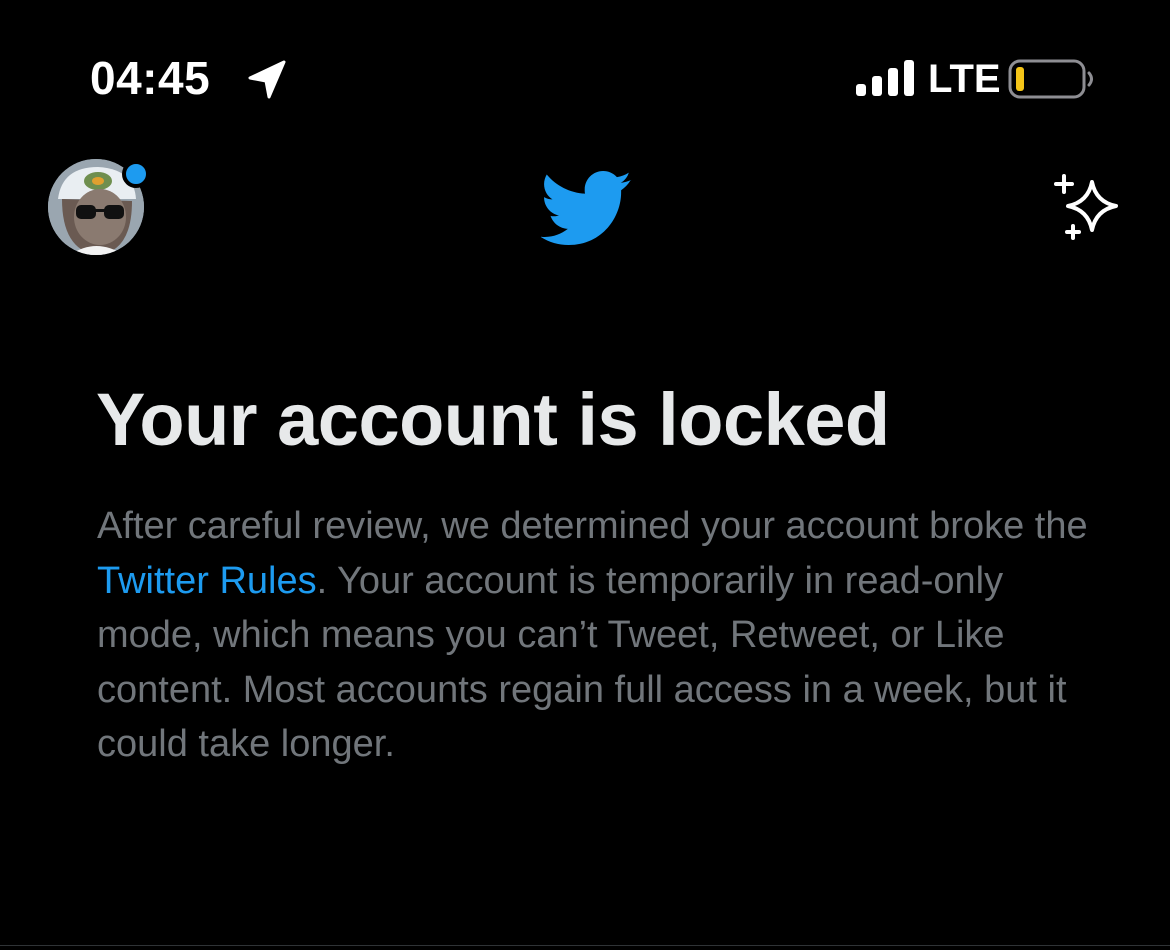 This screenshot has width=1170, height=950. I want to click on battery-low-icon, so click(1050, 79).